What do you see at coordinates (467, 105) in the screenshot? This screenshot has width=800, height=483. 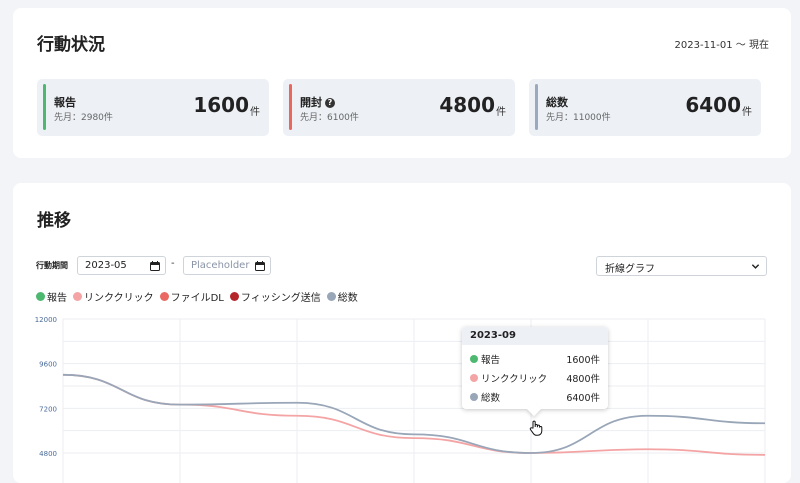 I see `stat-value: 4800` at bounding box center [467, 105].